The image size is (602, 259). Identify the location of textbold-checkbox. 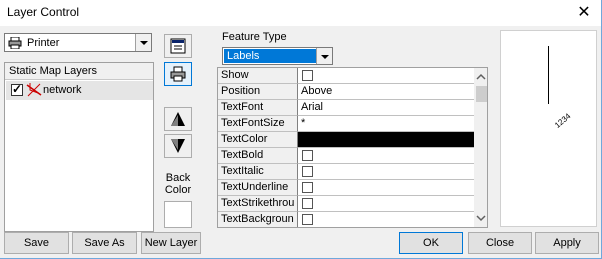
(307, 155).